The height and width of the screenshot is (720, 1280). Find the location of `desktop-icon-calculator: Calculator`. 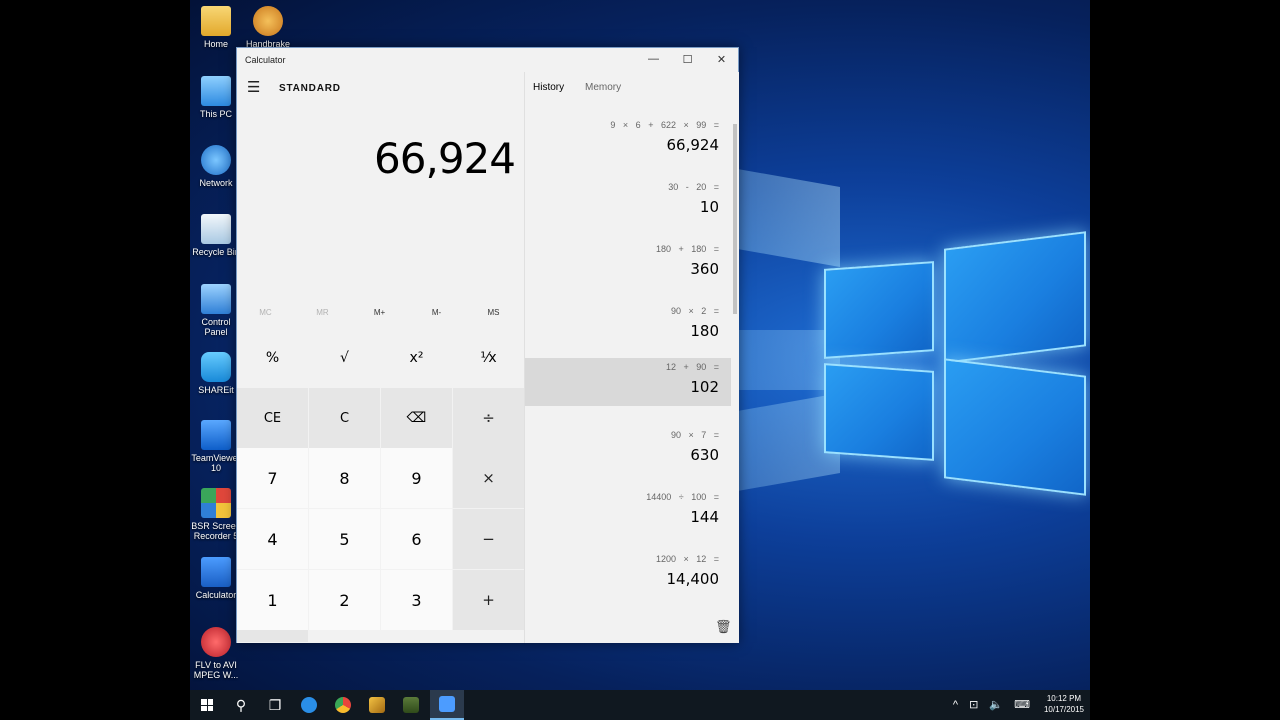

desktop-icon-calculator: Calculator is located at coordinates (216, 578).